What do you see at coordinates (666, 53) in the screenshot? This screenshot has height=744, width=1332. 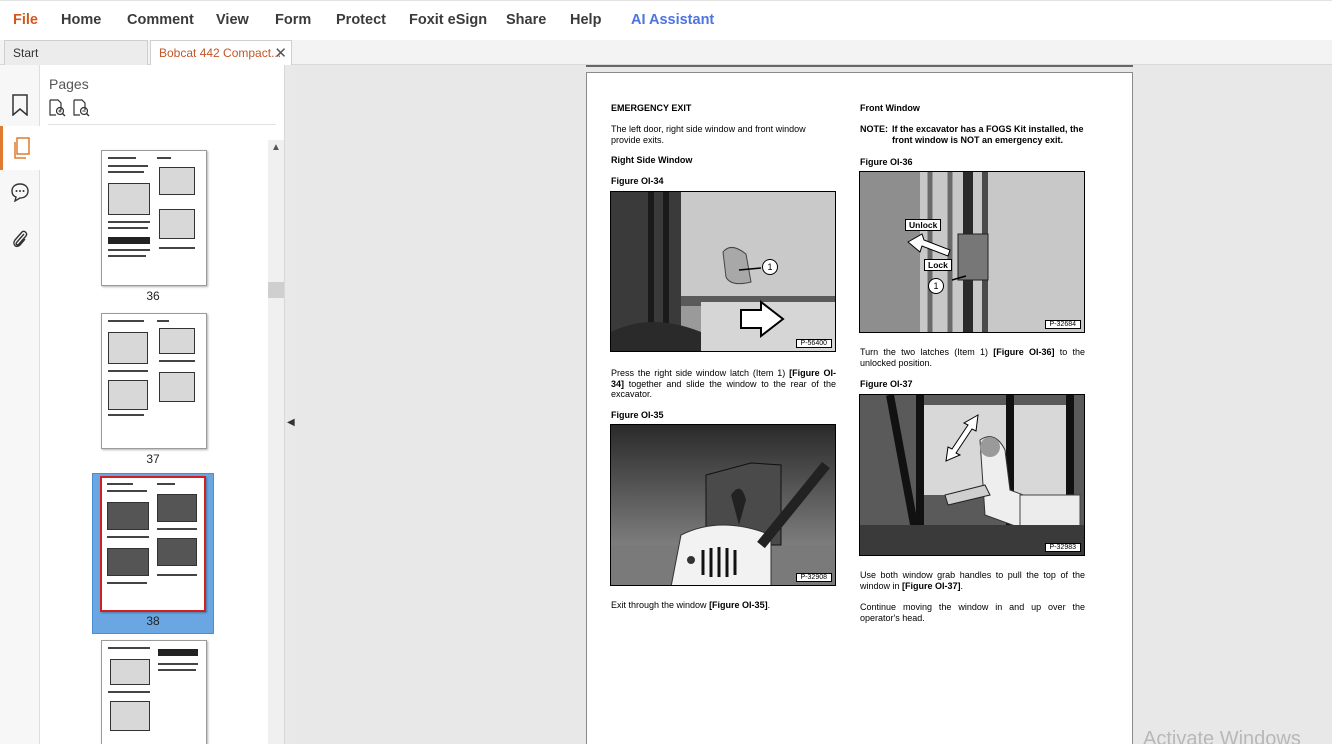 I see `document-tab-bar: Start Bobcat 442 Compact... ✕` at bounding box center [666, 53].